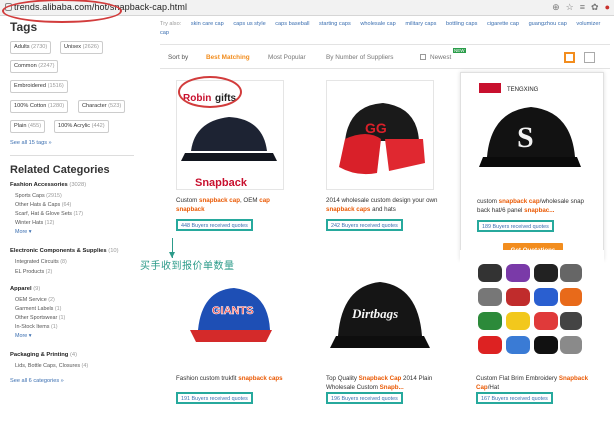 This screenshot has height=438, width=614. Describe the element at coordinates (39, 86) in the screenshot. I see `tag-embroidered: Embroidered (1516)` at that location.